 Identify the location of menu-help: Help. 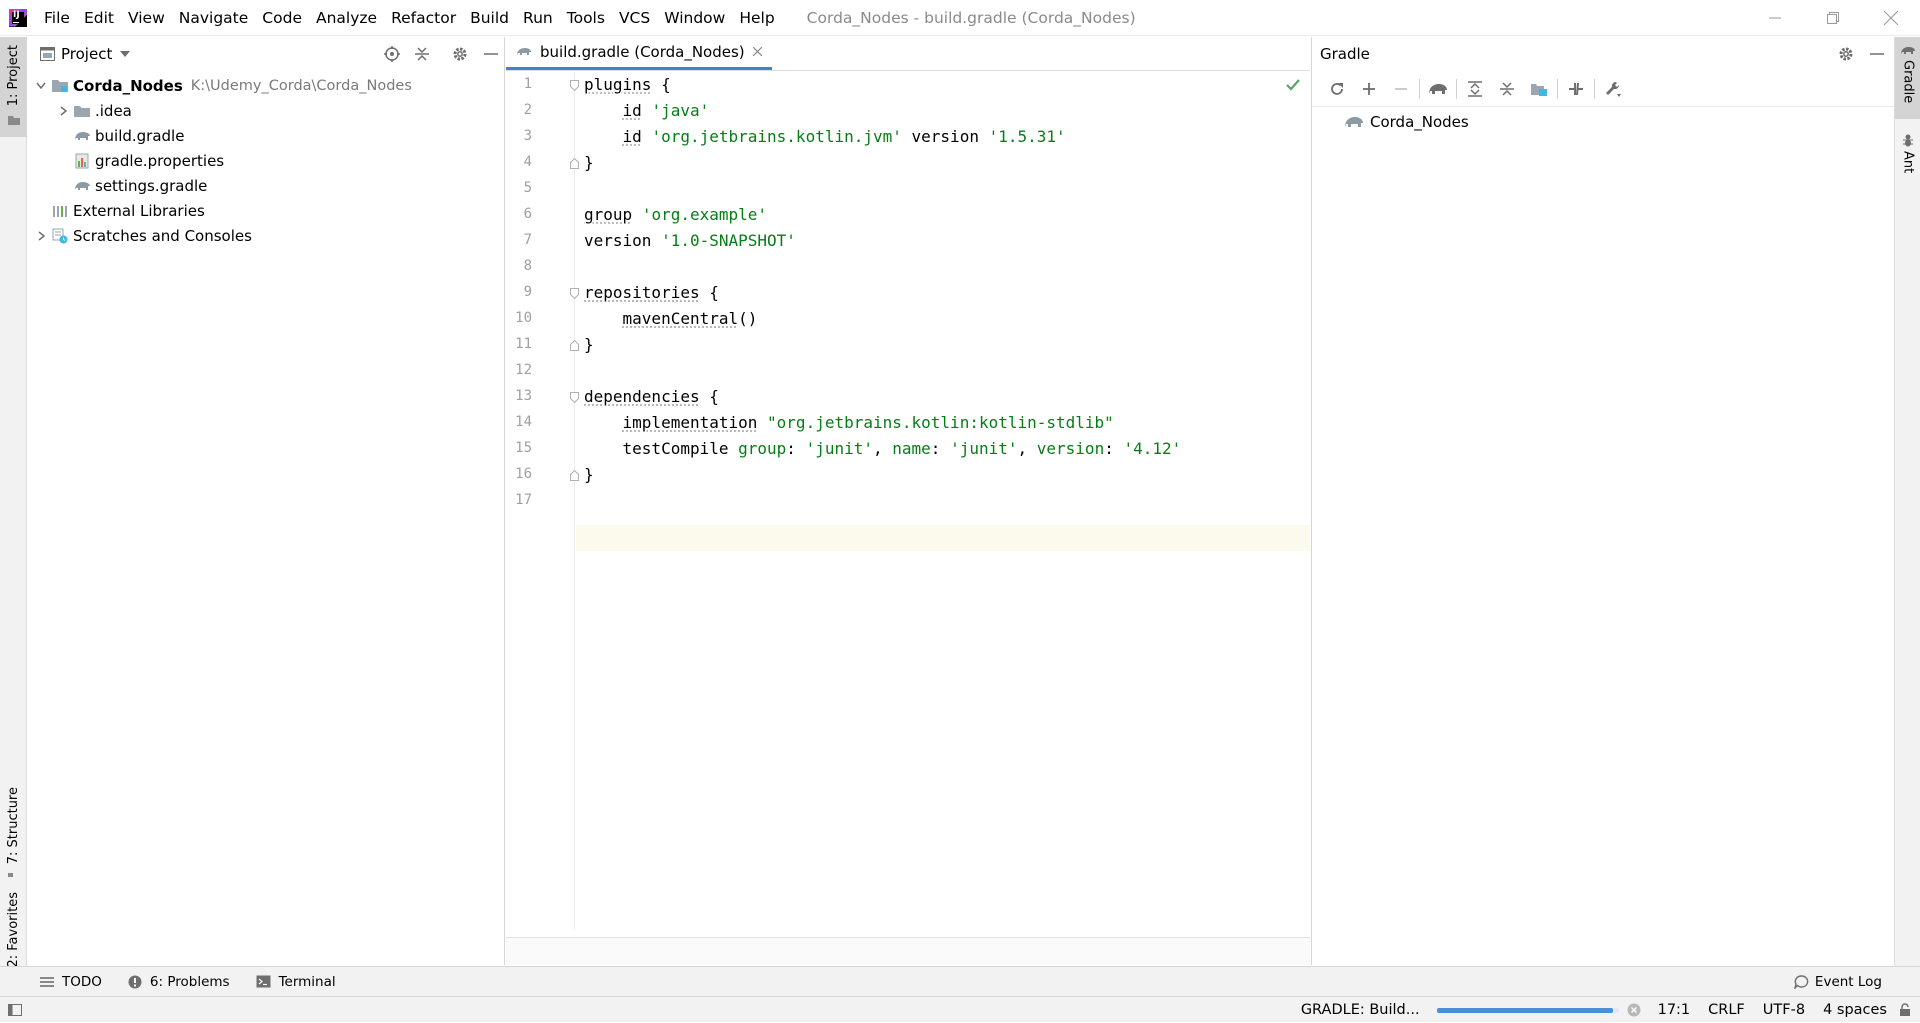
(756, 18).